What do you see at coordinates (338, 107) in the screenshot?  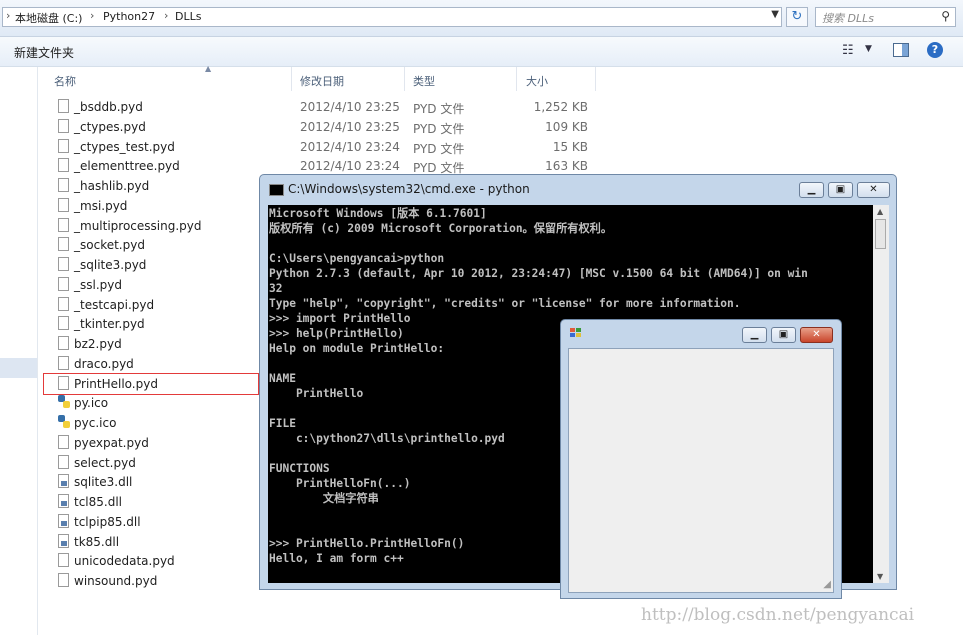 I see `file-row: _bsddb.pyd 2012/4/10 23:25 PYD 文件 1,252 KB` at bounding box center [338, 107].